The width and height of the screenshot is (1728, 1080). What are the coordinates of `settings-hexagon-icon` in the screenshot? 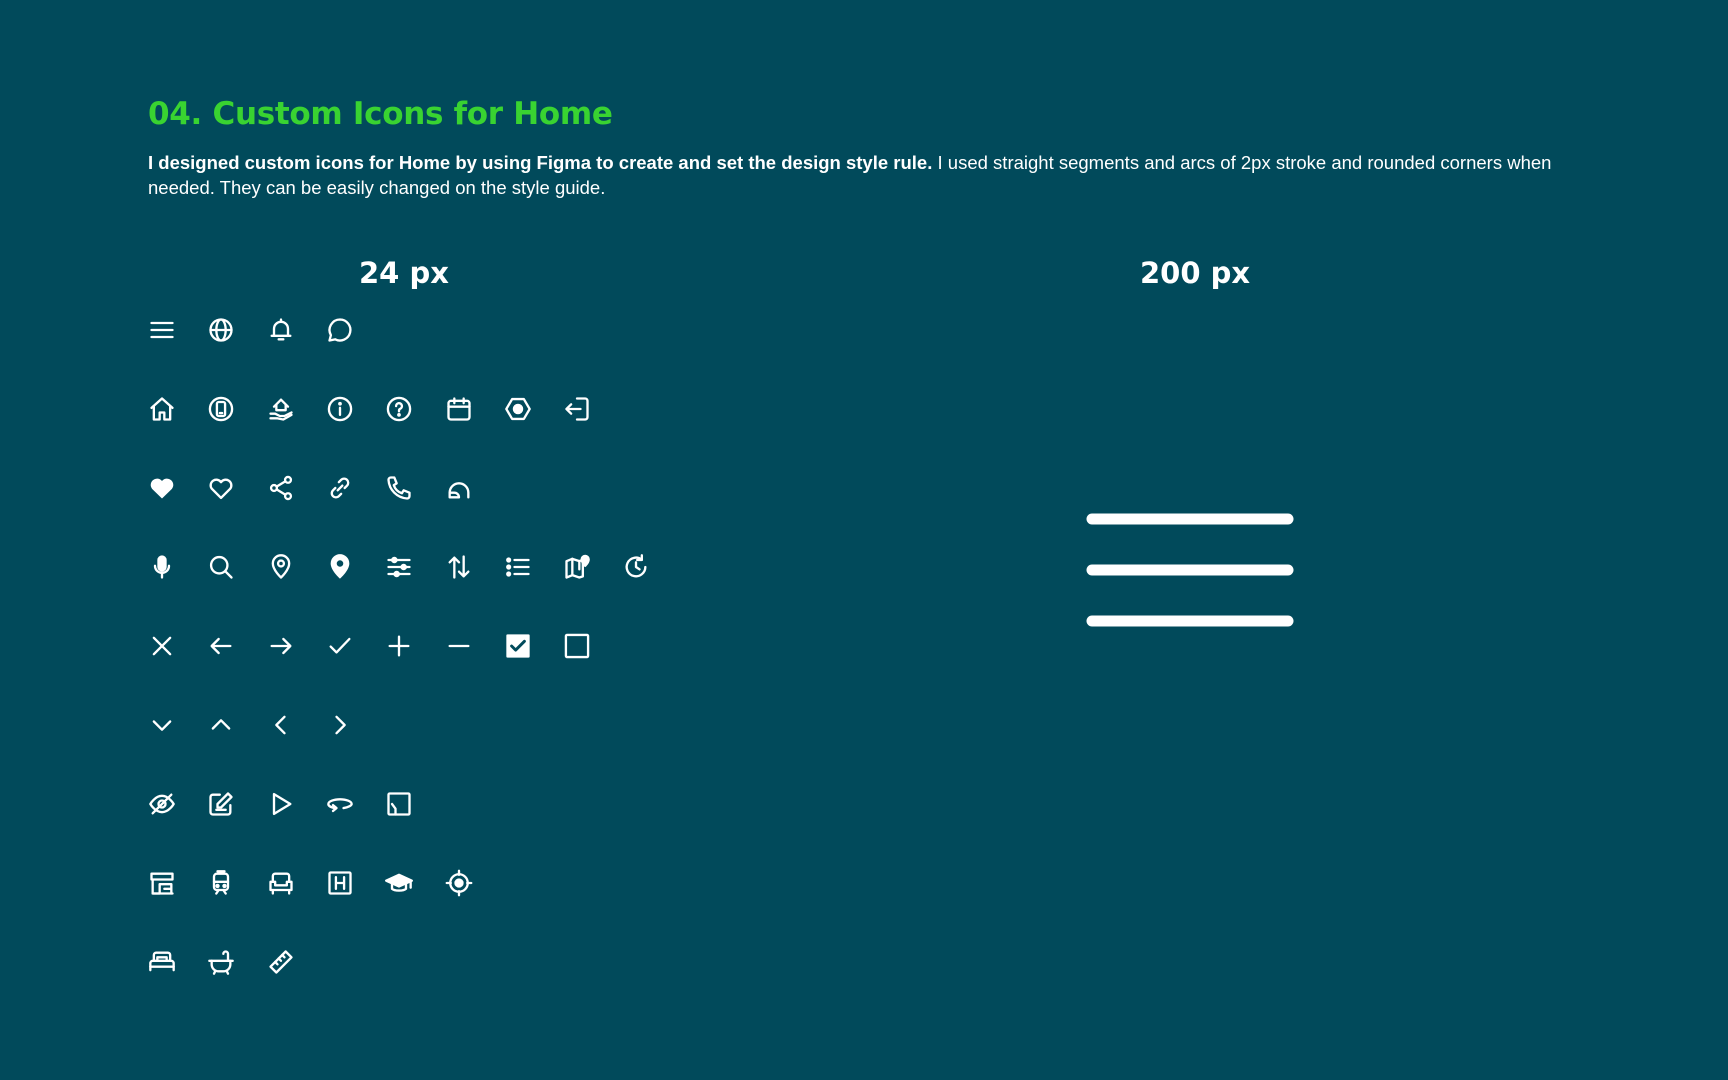 It's located at (518, 409).